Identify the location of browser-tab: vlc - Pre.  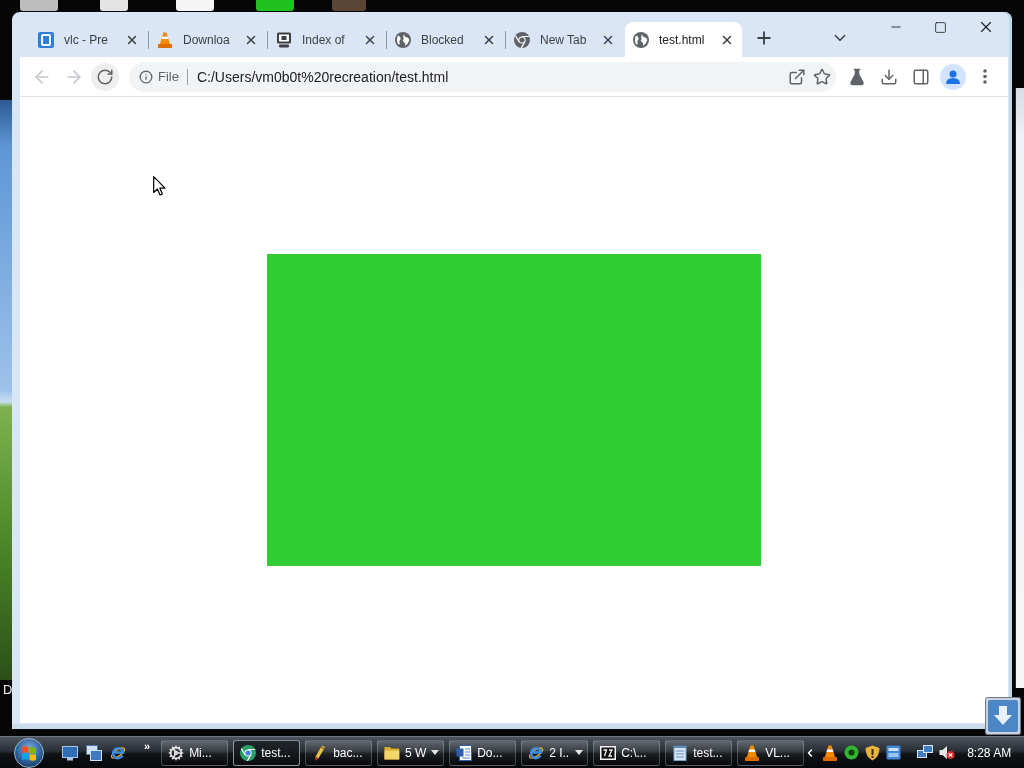
(88, 39).